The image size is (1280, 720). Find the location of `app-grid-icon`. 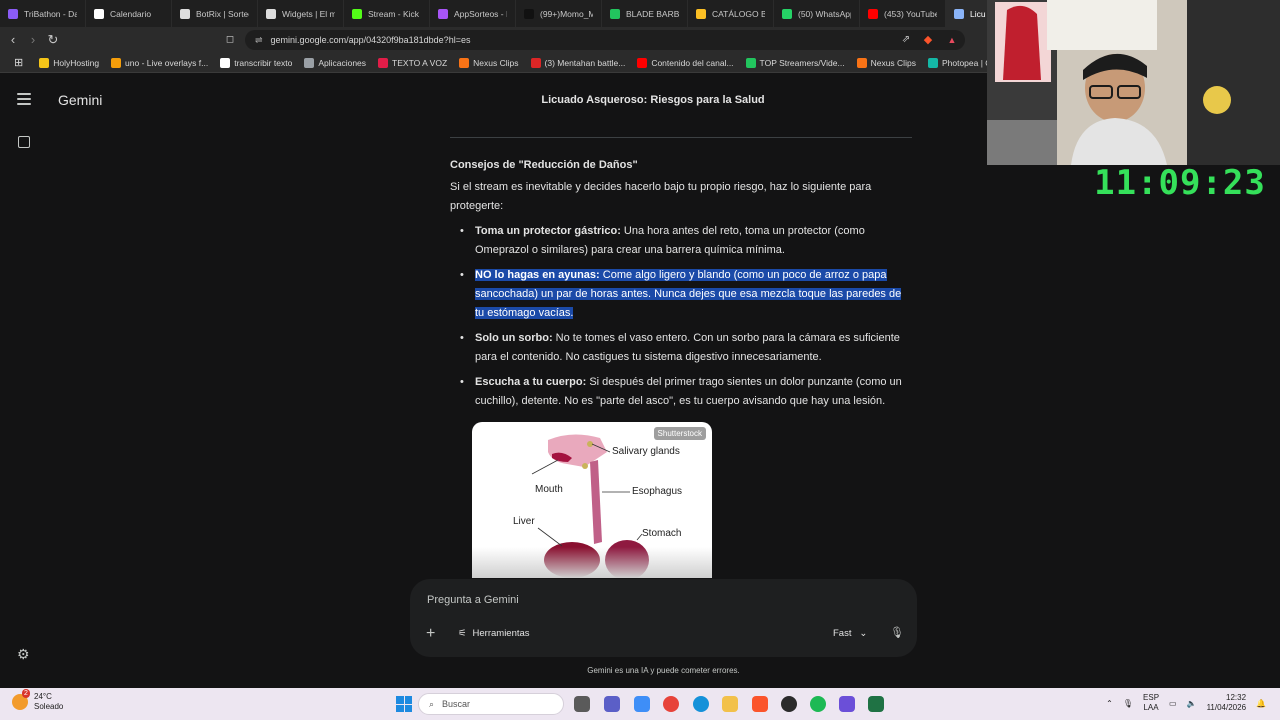

app-grid-icon is located at coordinates (847, 704).